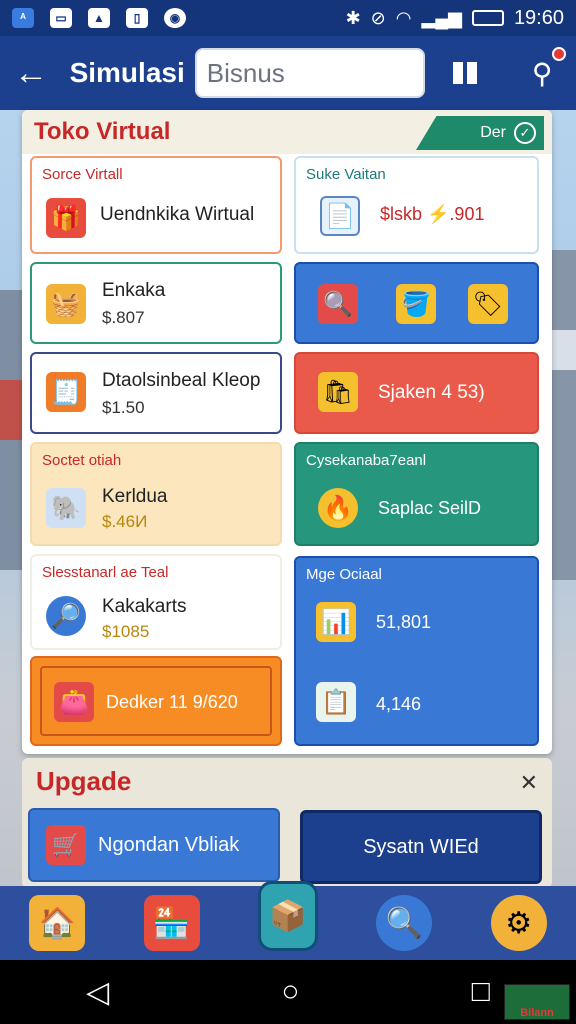 The height and width of the screenshot is (1024, 576). What do you see at coordinates (66, 304) in the screenshot?
I see `basket-icon: 🧺` at bounding box center [66, 304].